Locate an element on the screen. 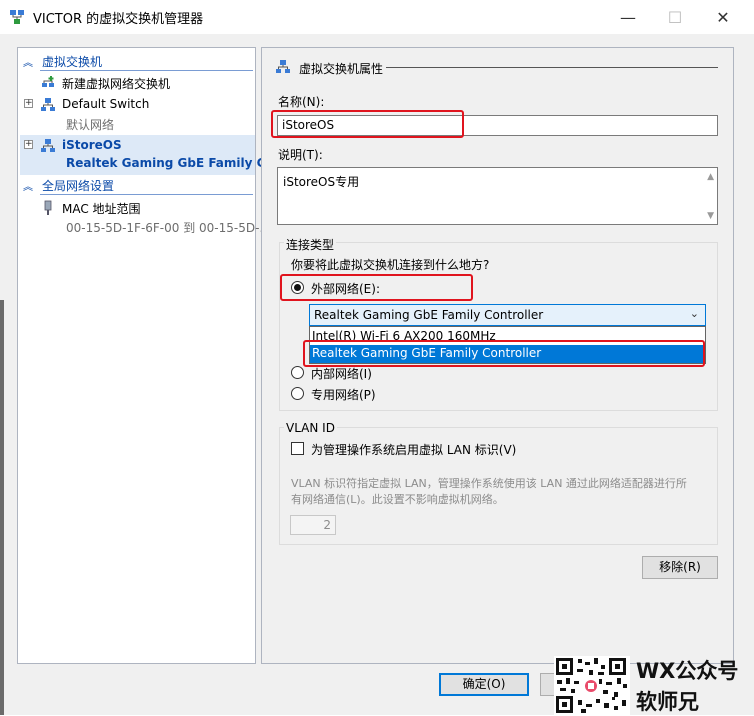 This screenshot has height=716, width=754. tree-item-label: iStoreOS is located at coordinates (92, 145).